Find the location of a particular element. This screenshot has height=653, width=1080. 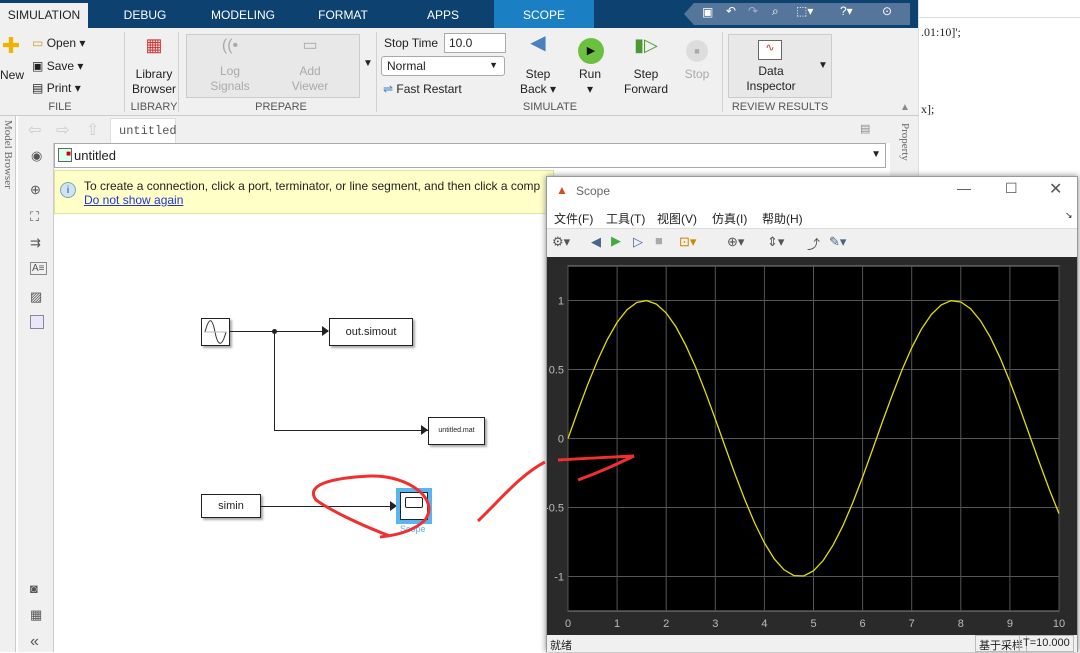

arrowhead is located at coordinates (325, 331).